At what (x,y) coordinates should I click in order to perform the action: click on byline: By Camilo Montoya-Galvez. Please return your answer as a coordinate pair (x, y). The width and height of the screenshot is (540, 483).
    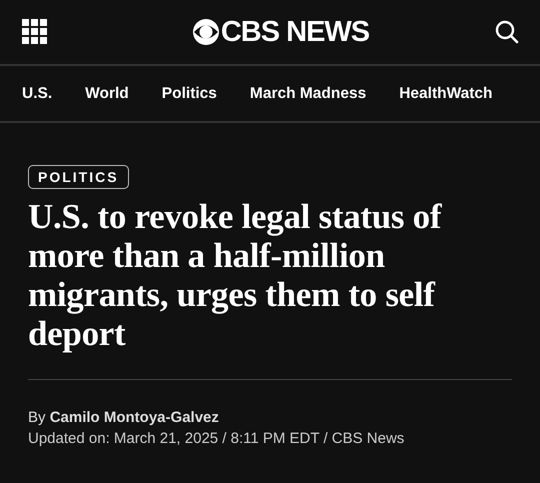
    Looking at the image, I should click on (124, 417).